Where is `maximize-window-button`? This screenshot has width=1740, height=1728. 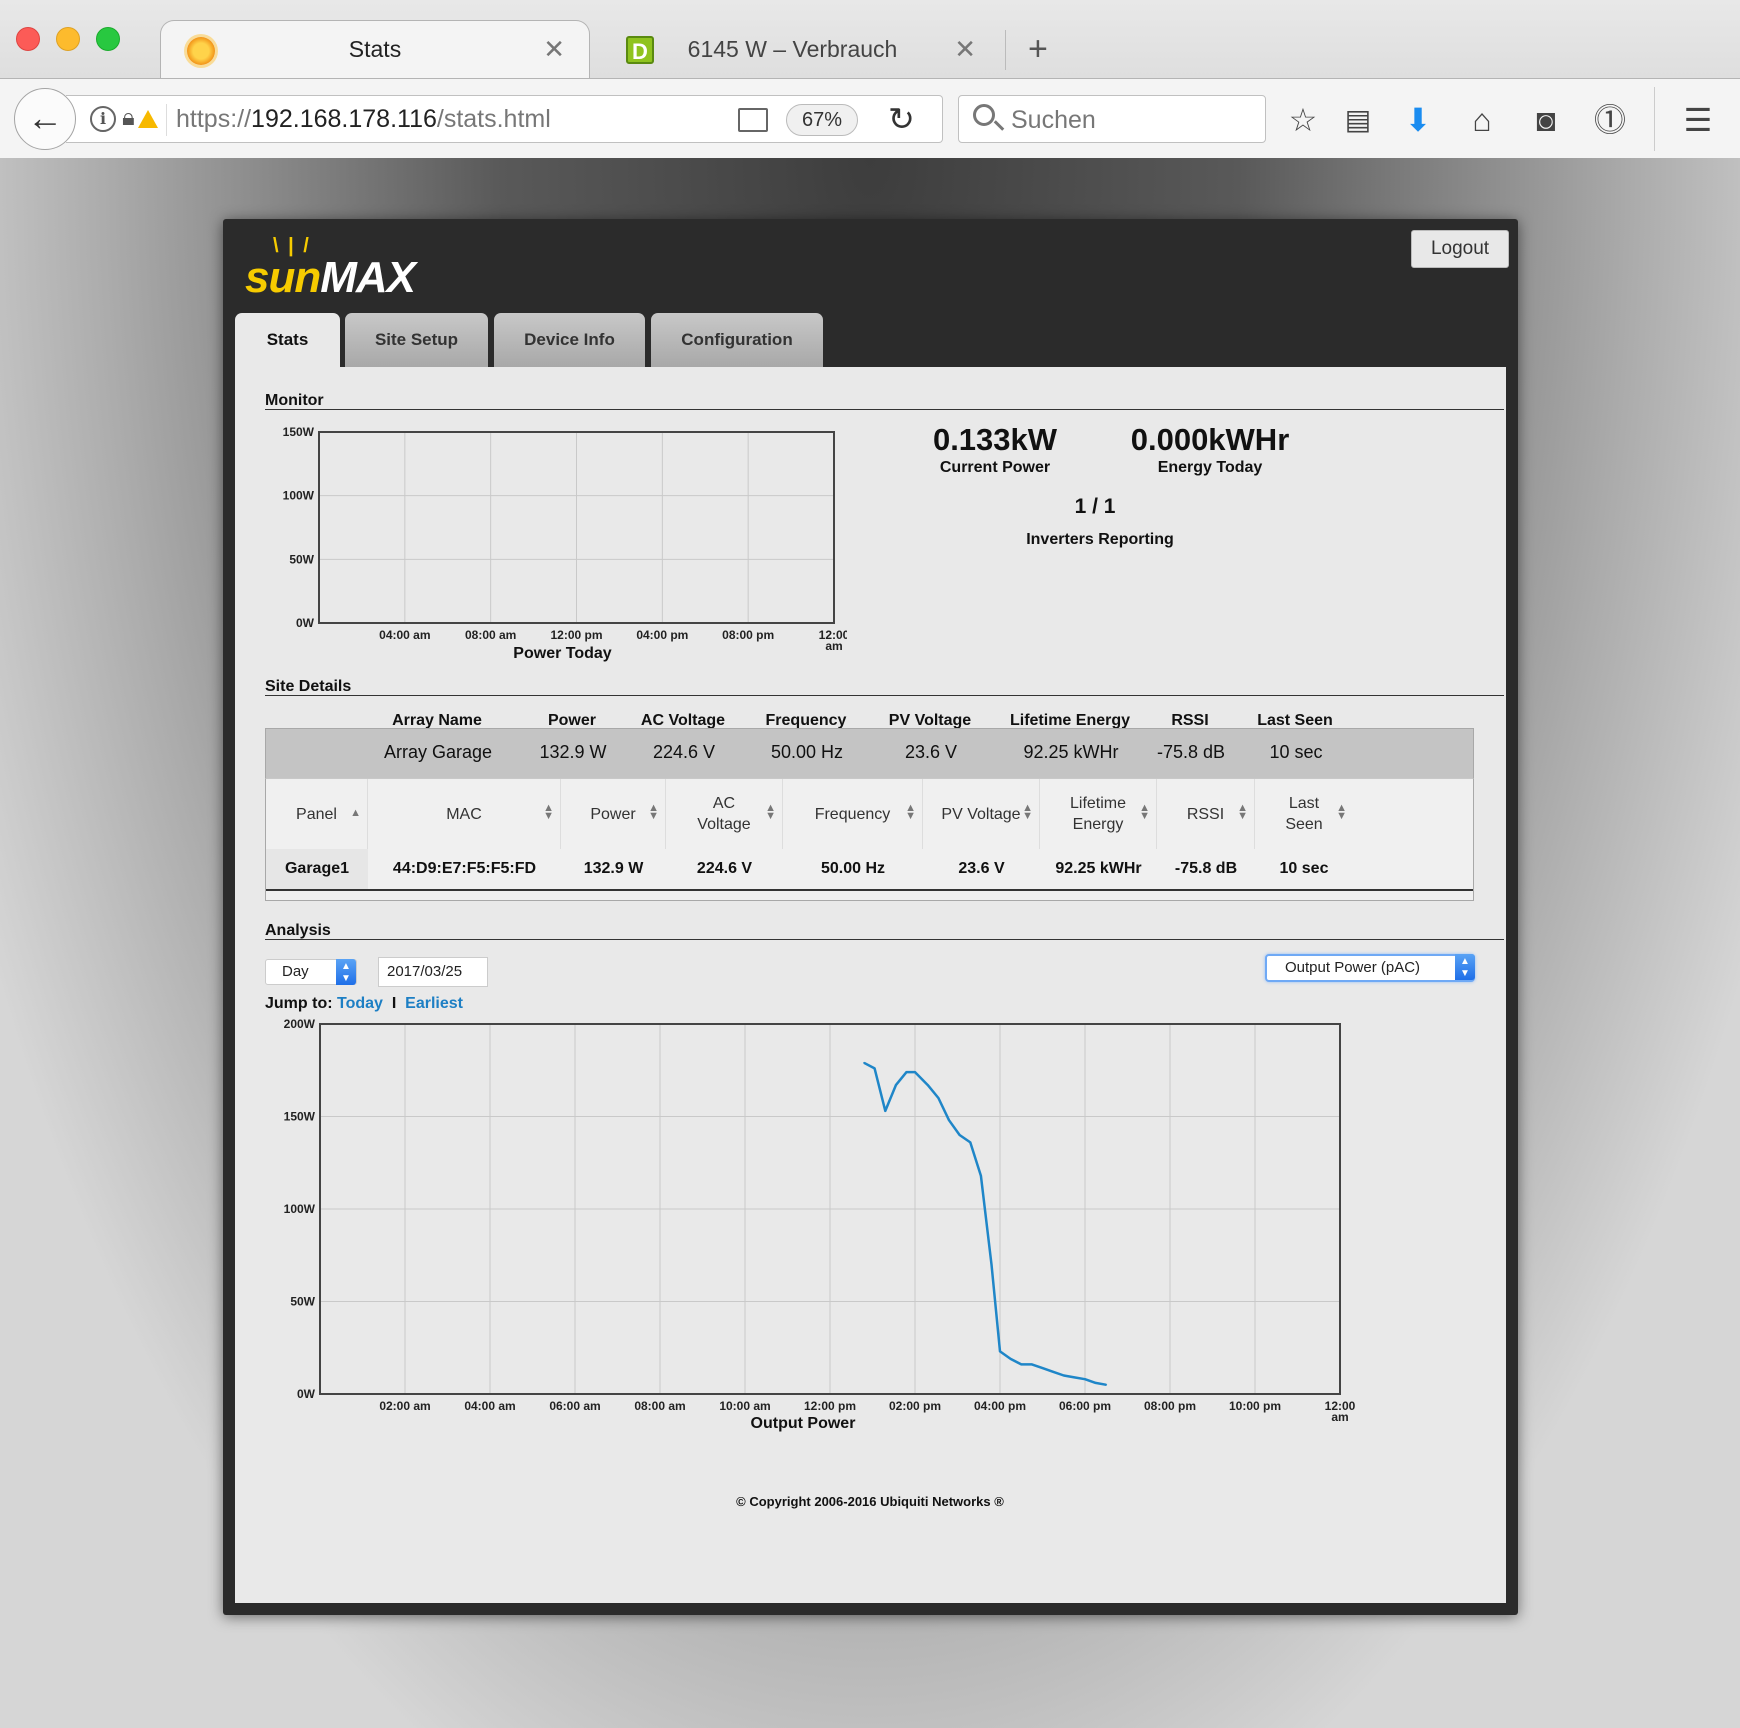
maximize-window-button is located at coordinates (108, 39).